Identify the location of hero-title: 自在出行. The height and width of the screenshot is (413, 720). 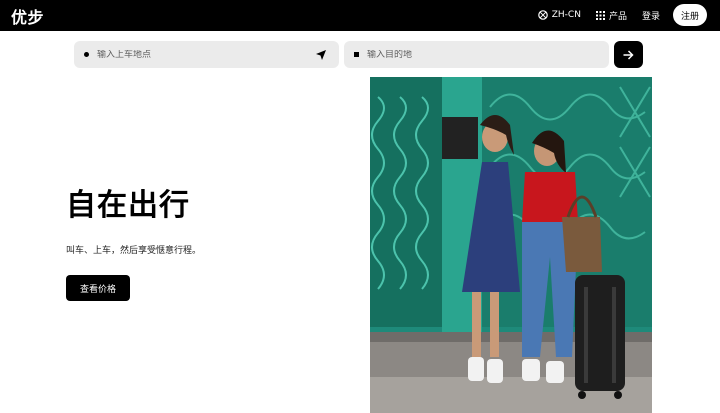
(128, 205).